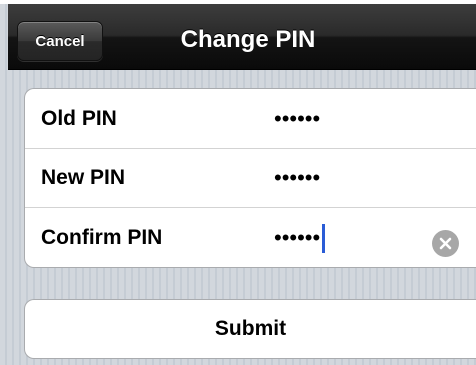 The width and height of the screenshot is (476, 365). Describe the element at coordinates (297, 119) in the screenshot. I see `old-pin-field: ••••••` at that location.